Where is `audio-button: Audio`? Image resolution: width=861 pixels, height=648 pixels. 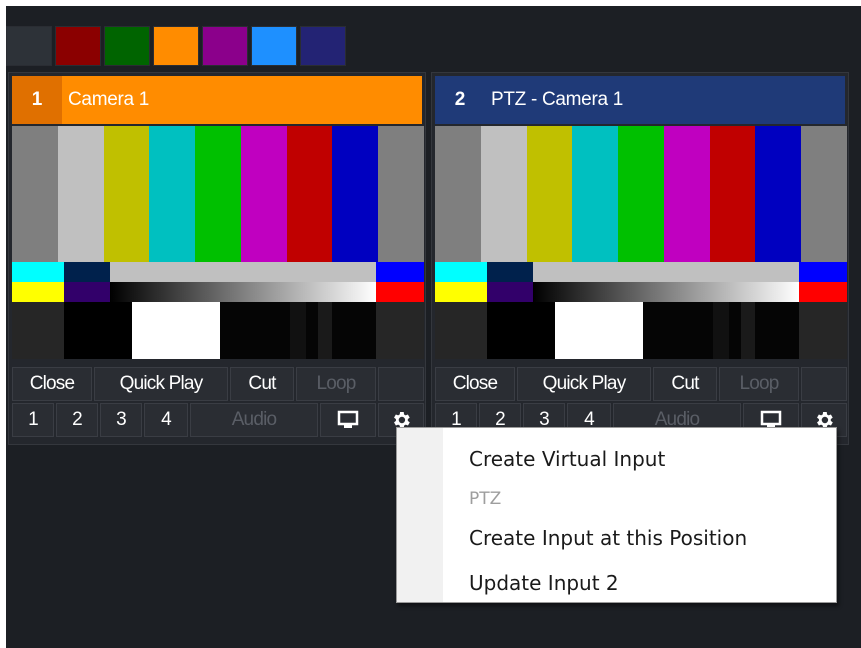 audio-button: Audio is located at coordinates (254, 420).